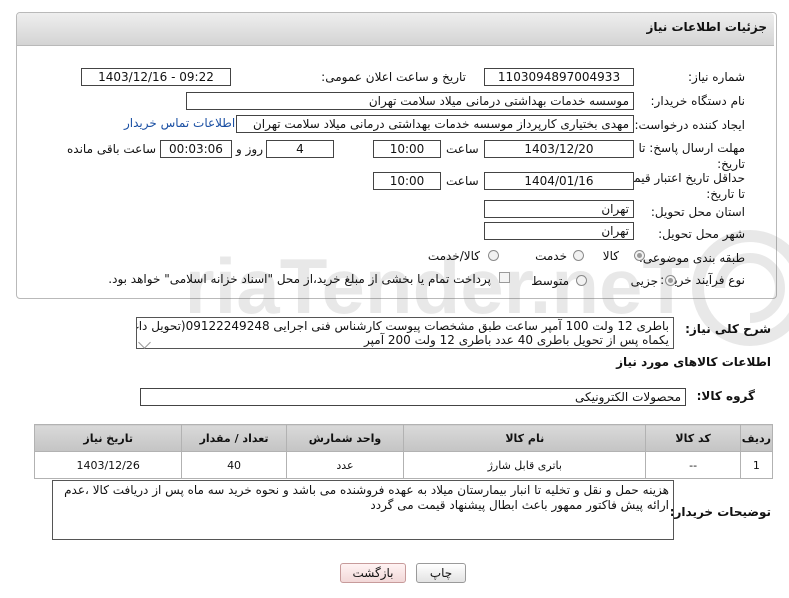 Image resolution: width=789 pixels, height=598 pixels. What do you see at coordinates (578, 255) in the screenshot?
I see `category-radio-service` at bounding box center [578, 255].